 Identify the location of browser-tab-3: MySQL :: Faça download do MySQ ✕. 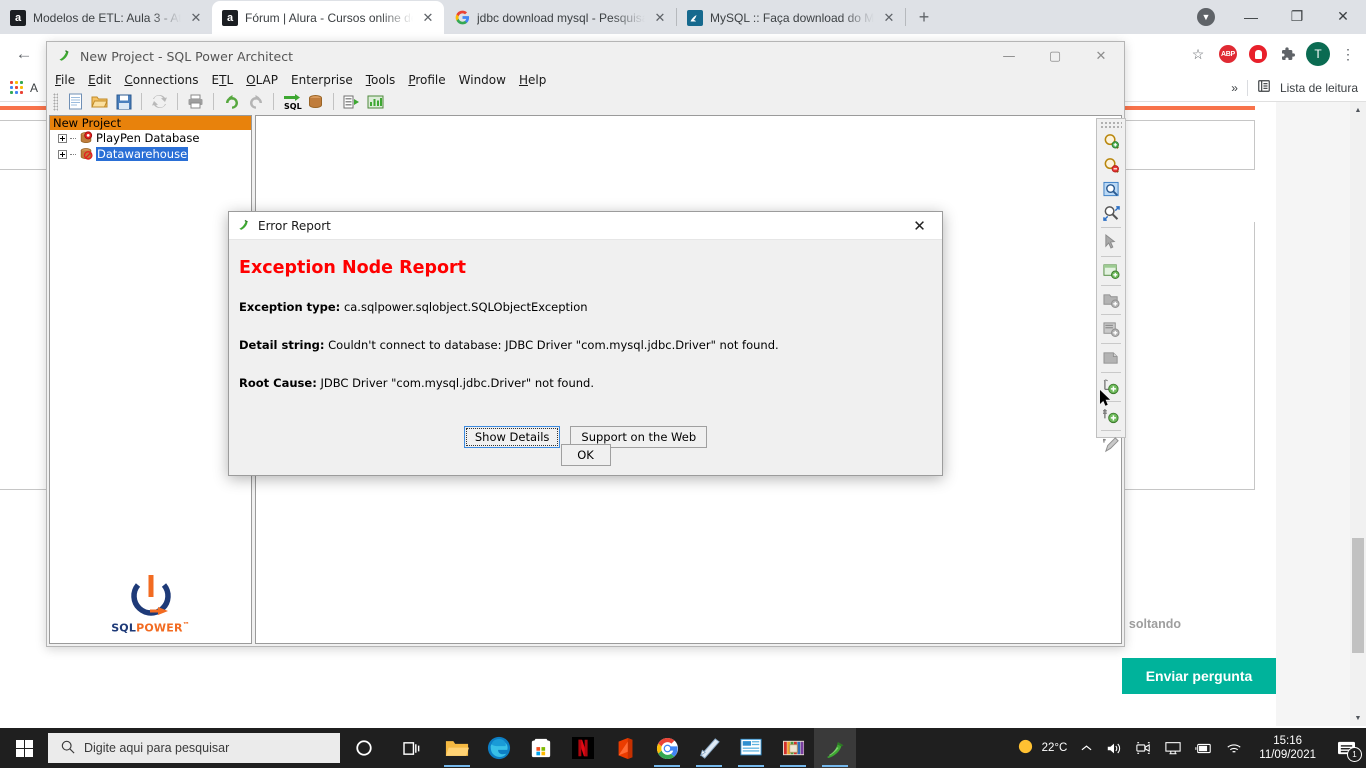
(791, 17).